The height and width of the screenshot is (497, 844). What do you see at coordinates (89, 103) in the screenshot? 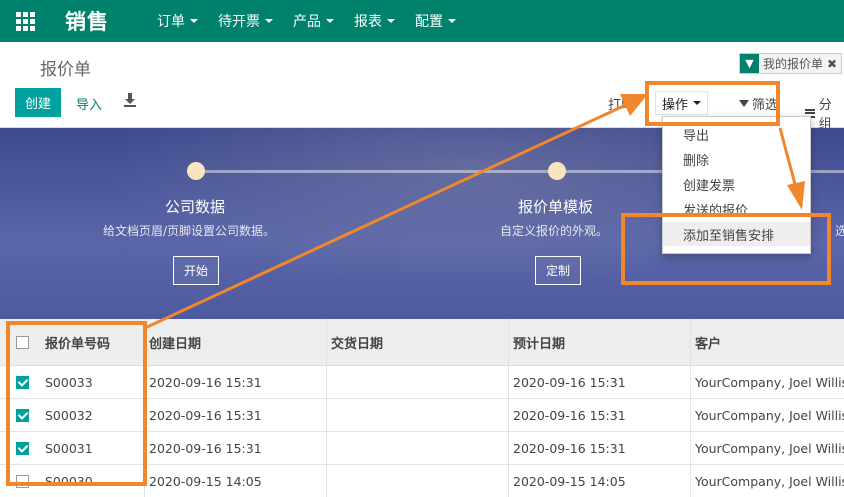
I see `import-button: 导入` at bounding box center [89, 103].